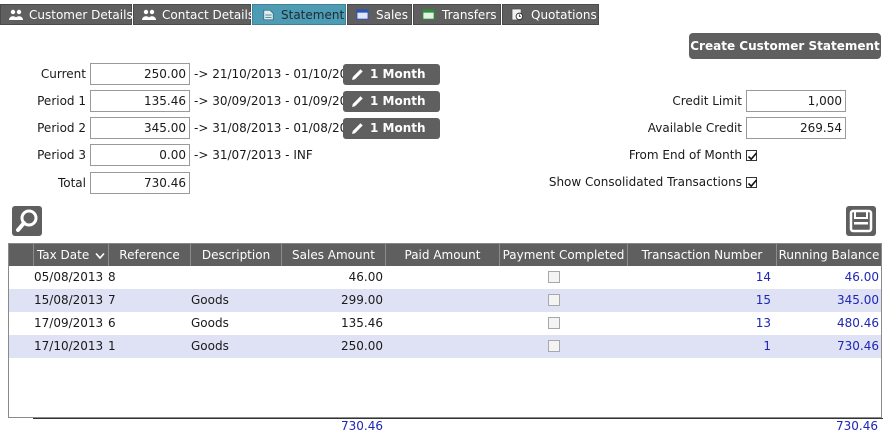  I want to click on total-sales-amount: 730.46, so click(362, 426).